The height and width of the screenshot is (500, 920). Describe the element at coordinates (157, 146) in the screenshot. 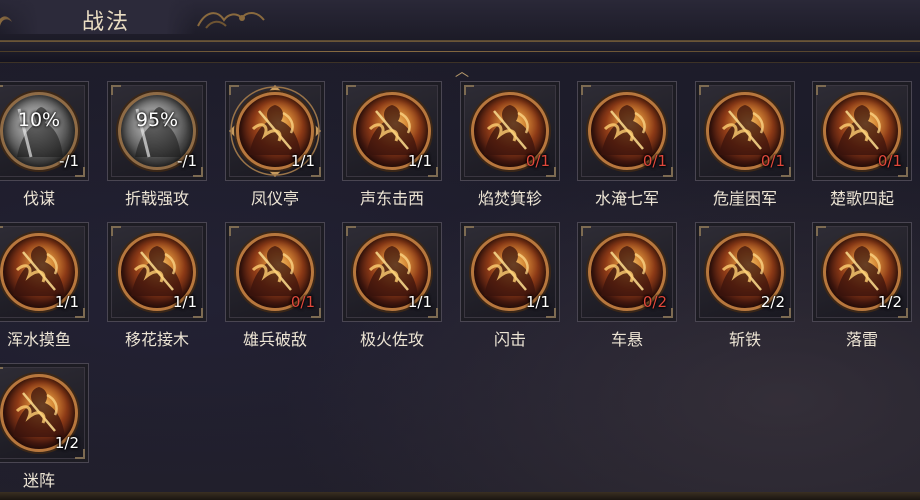

I see `skill-card: 95% -/1 折戟强攻` at that location.